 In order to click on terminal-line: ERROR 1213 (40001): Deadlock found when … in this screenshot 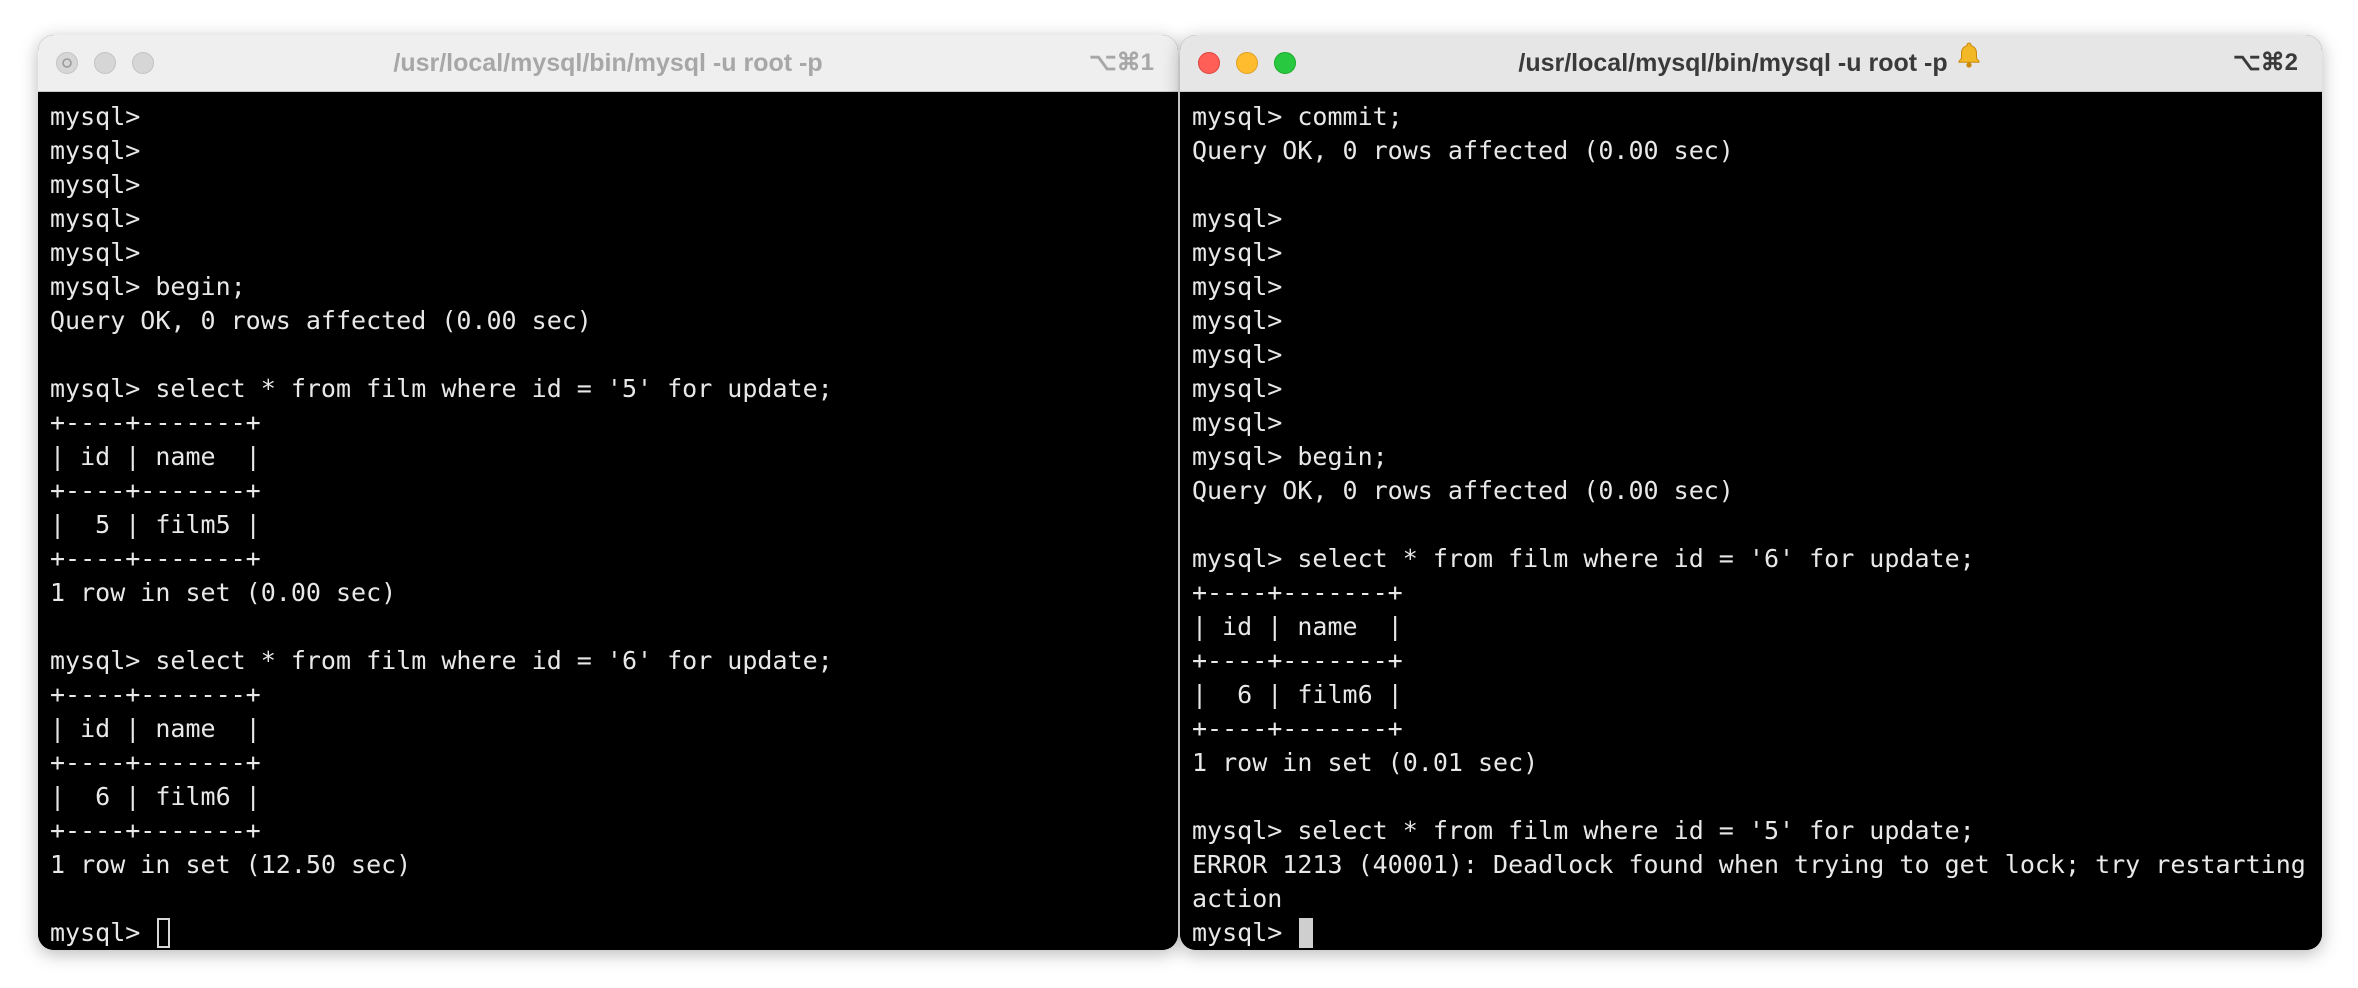, I will do `click(1757, 864)`.